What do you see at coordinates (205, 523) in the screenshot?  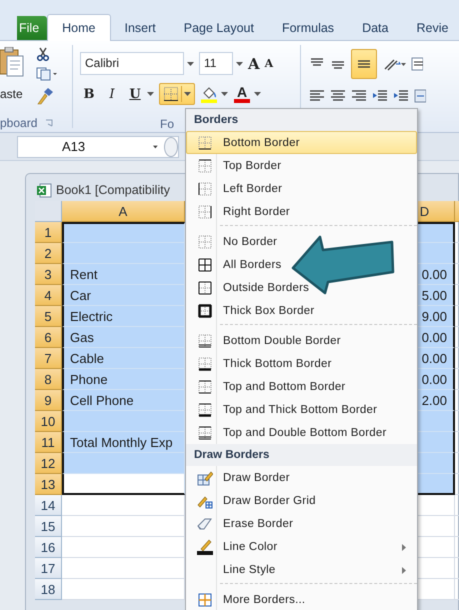 I see `eraser-icon` at bounding box center [205, 523].